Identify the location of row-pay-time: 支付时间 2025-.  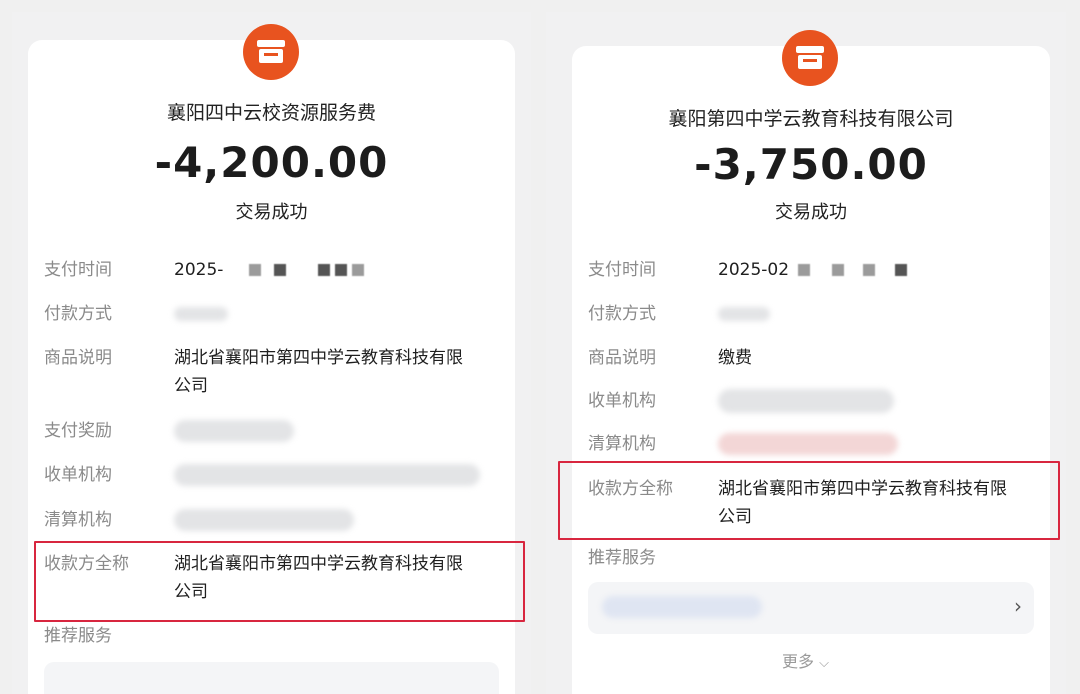
(204, 270).